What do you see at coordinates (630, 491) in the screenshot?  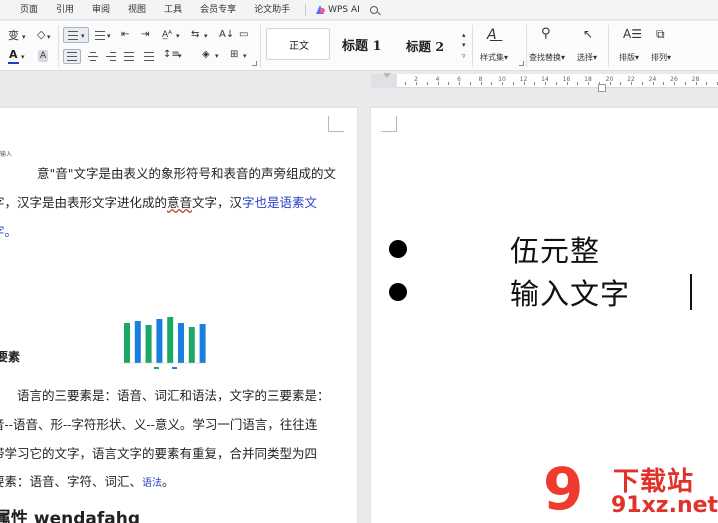 I see `site-watermark-logo: 9 下载站 91xz.net` at bounding box center [630, 491].